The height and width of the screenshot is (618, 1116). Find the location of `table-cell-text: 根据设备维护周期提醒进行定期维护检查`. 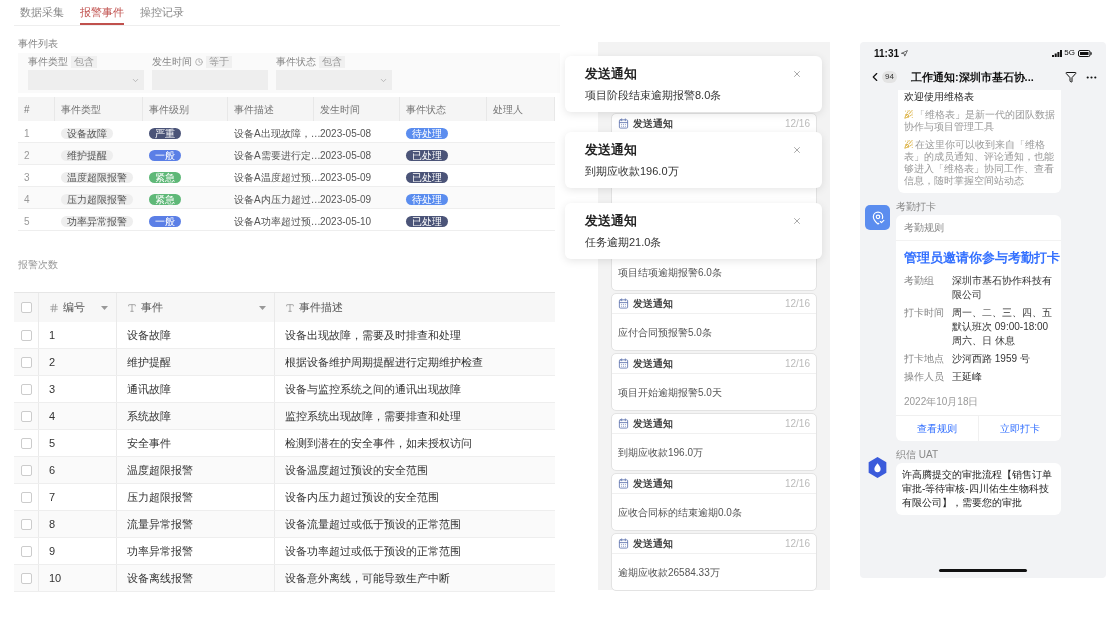

table-cell-text: 根据设备维护周期提醒进行定期维护检查 is located at coordinates (384, 362).